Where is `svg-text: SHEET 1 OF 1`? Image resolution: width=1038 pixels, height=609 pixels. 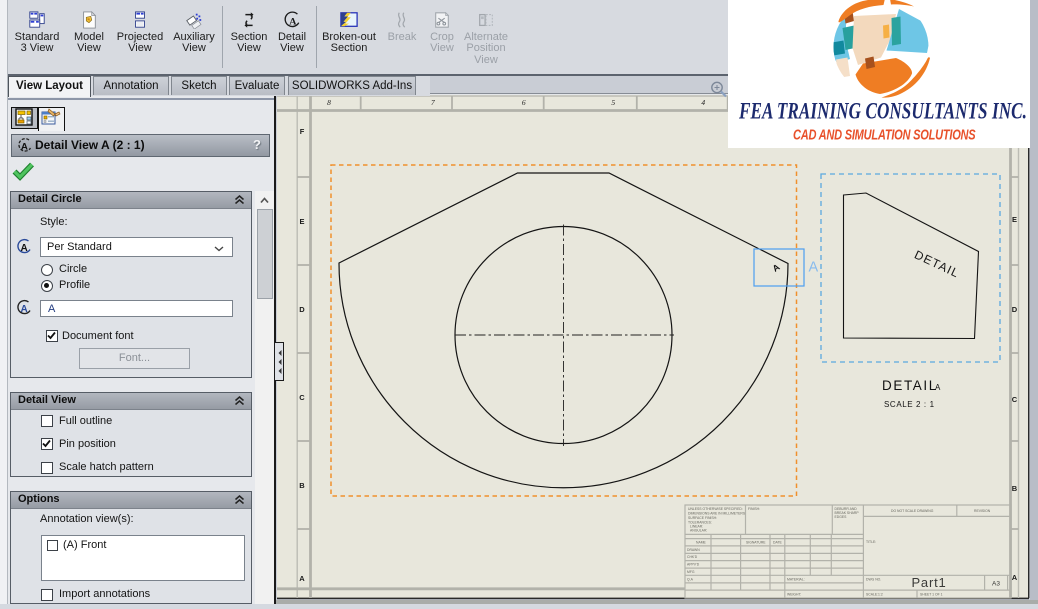 svg-text: SHEET 1 OF 1 is located at coordinates (931, 595).